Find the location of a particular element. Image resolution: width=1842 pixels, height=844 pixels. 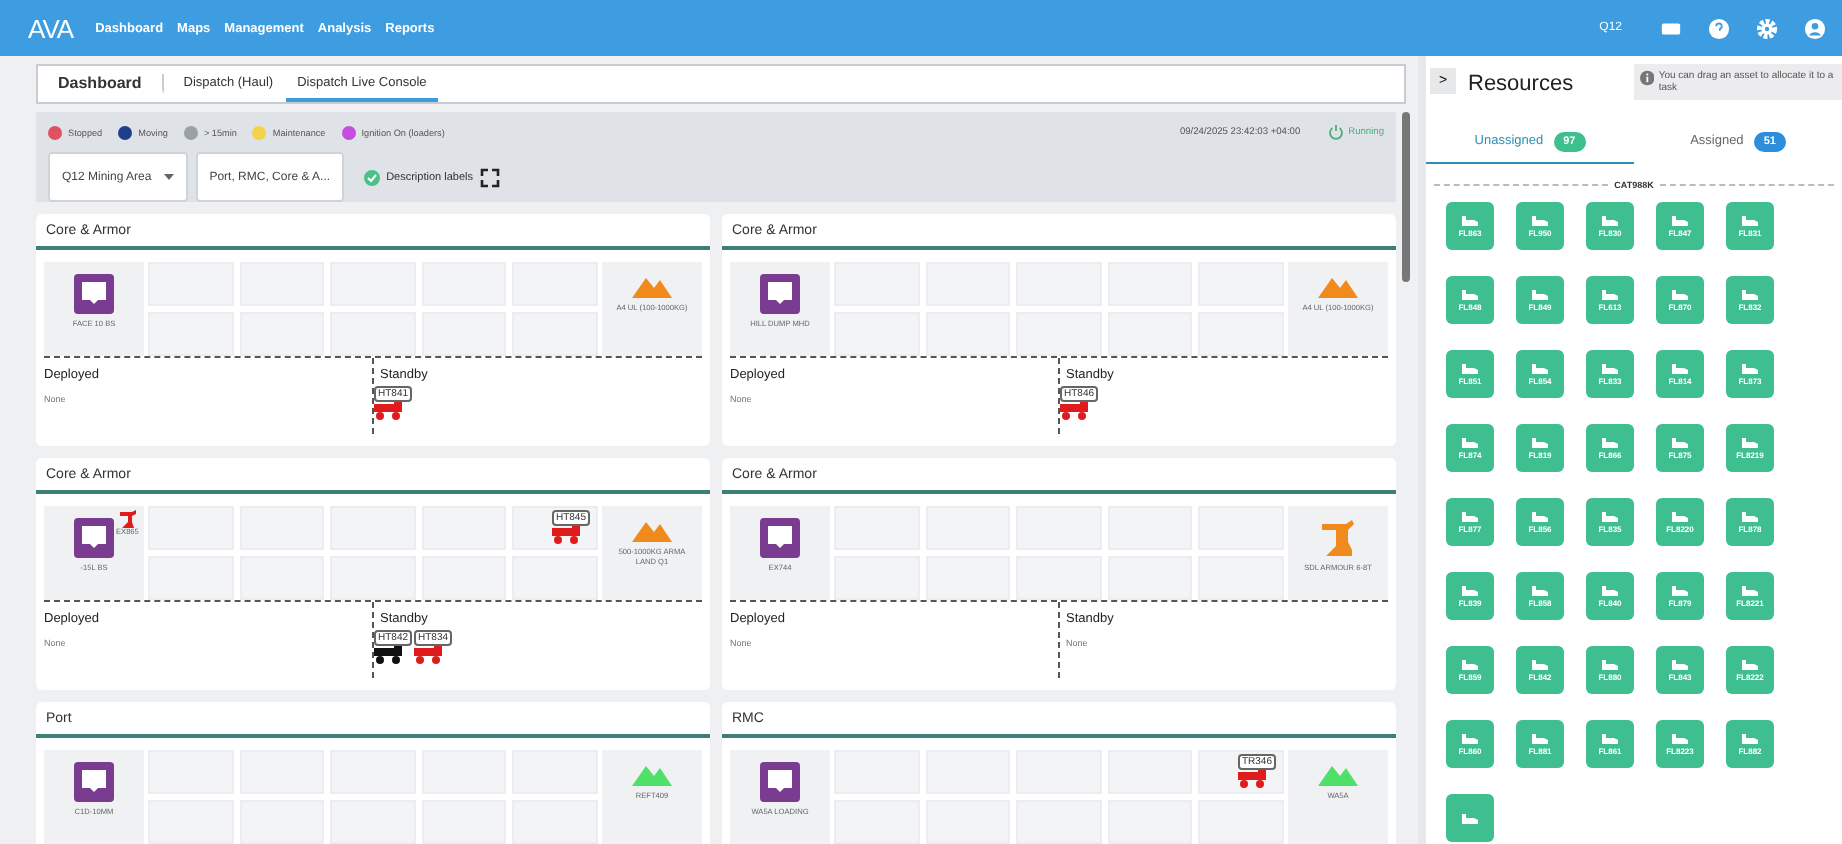

user-icon is located at coordinates (1815, 28).